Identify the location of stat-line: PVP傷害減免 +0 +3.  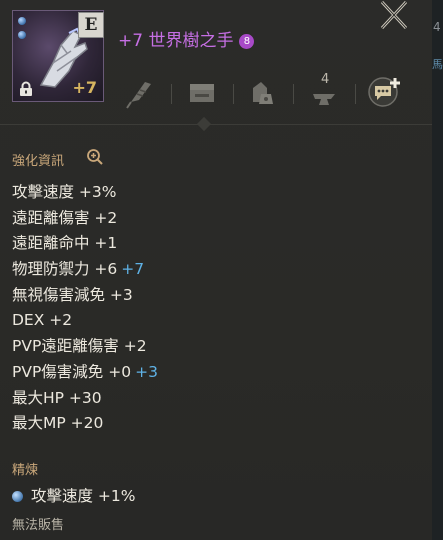
(85, 371).